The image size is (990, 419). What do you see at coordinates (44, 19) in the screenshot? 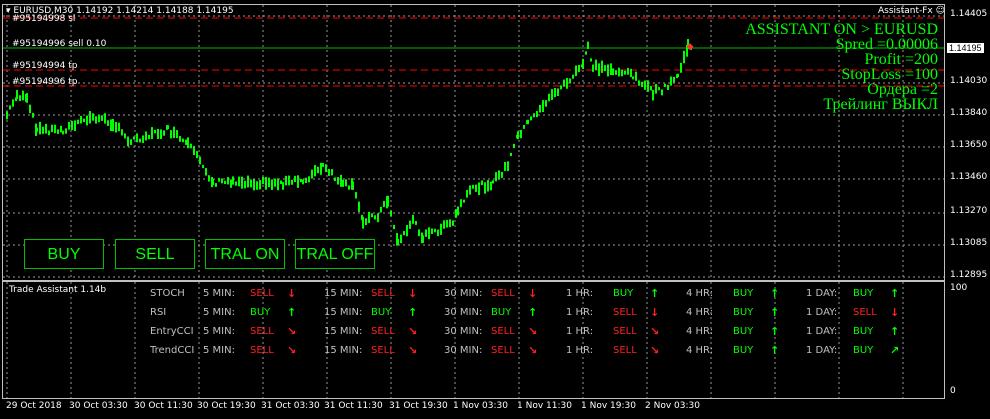
I see `order-label-sl: #95194998 sl` at bounding box center [44, 19].